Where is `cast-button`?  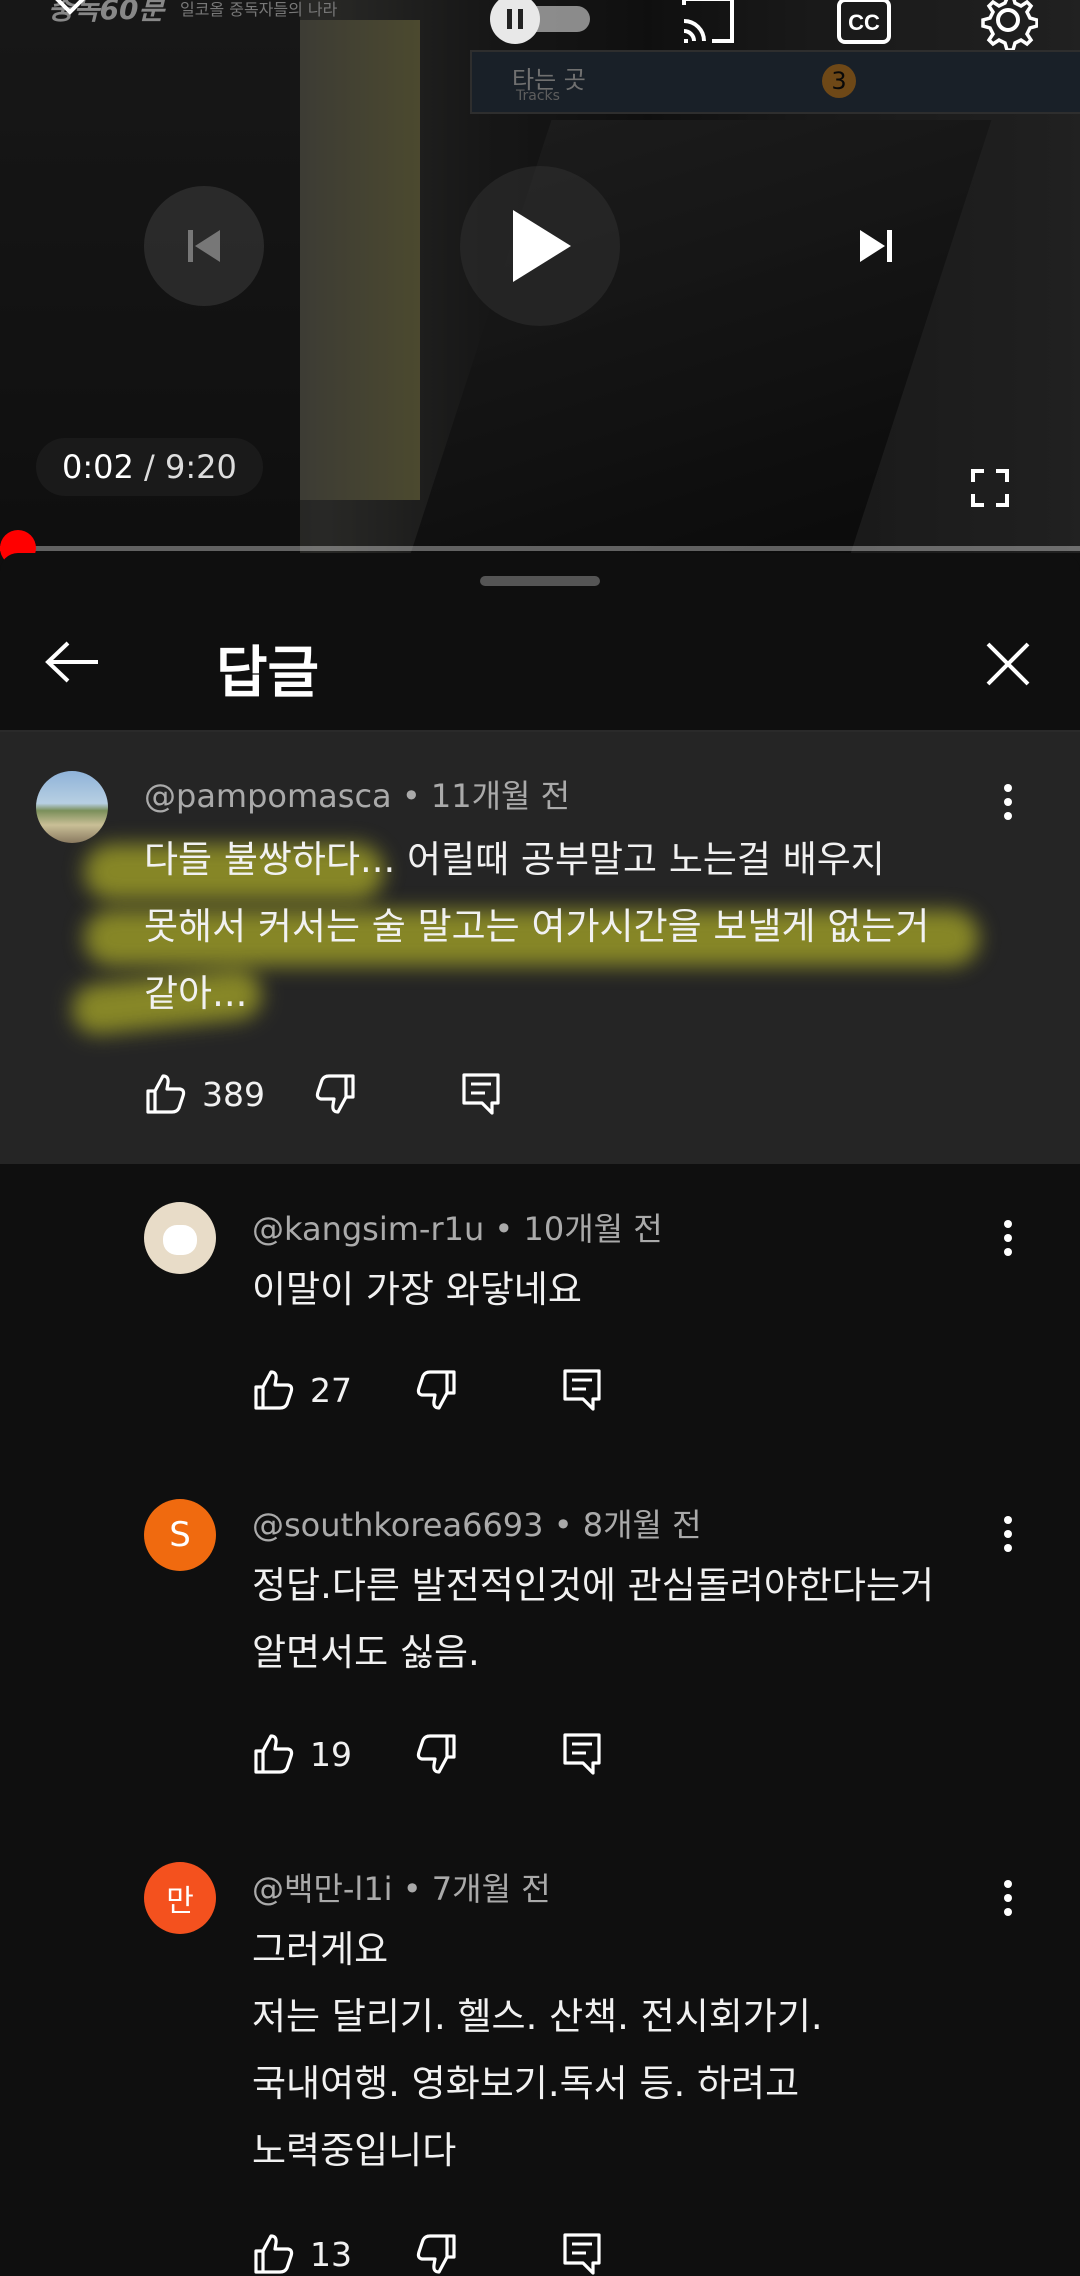
cast-button is located at coordinates (708, 25).